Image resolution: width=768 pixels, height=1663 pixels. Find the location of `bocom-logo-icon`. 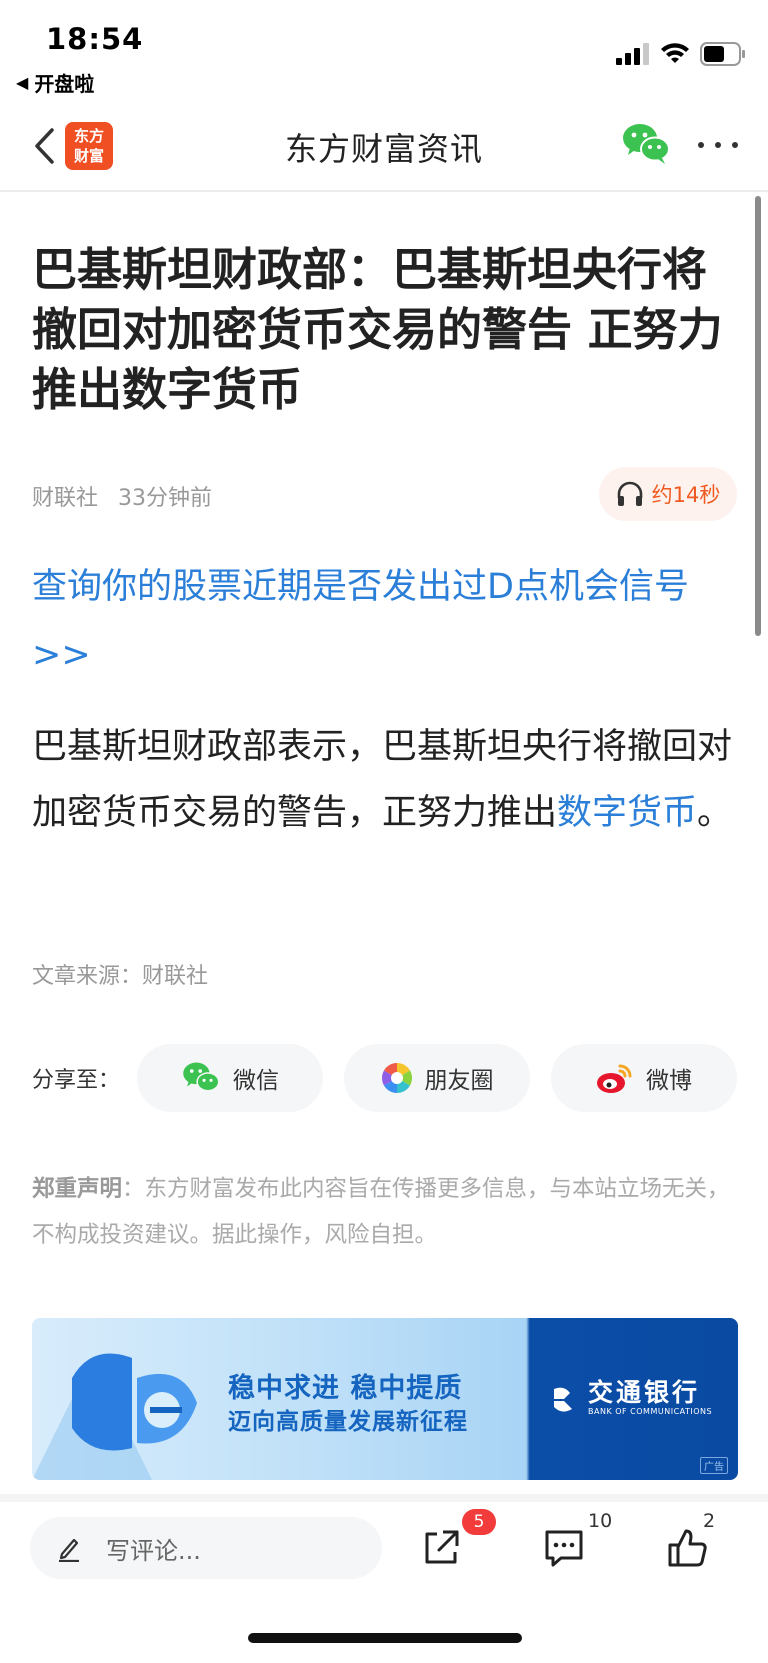

bocom-logo-icon is located at coordinates (563, 1399).